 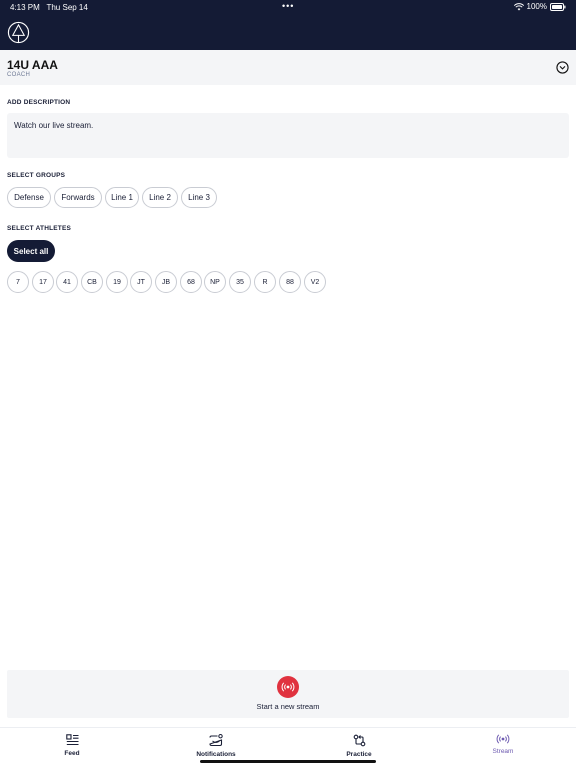 I want to click on feed-icon, so click(x=71, y=740).